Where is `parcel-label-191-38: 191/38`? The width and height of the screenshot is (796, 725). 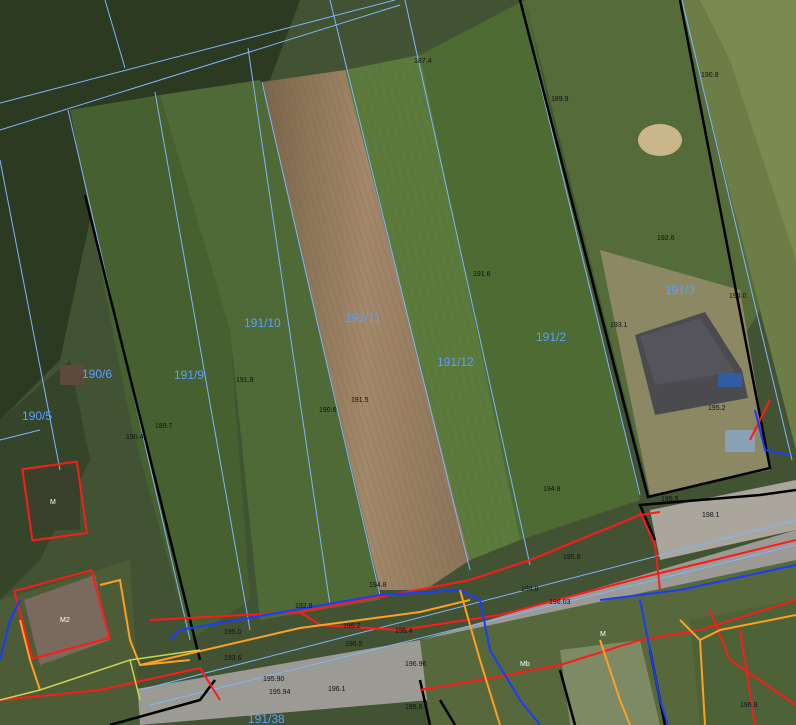
parcel-label-191-38: 191/38 is located at coordinates (266, 718).